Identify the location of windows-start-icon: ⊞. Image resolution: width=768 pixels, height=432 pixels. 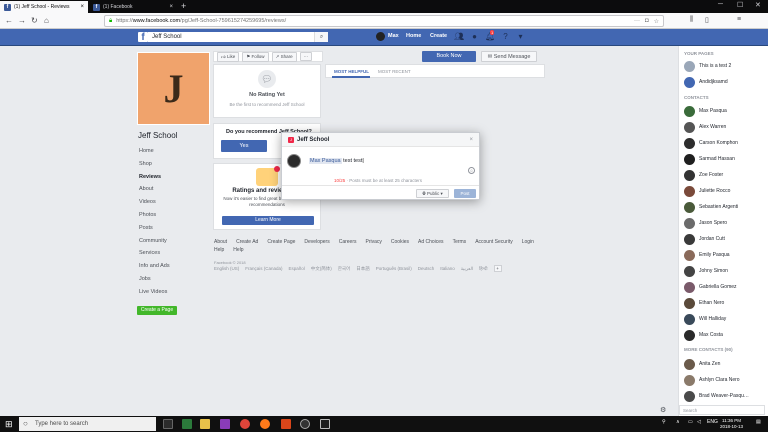
(10, 424).